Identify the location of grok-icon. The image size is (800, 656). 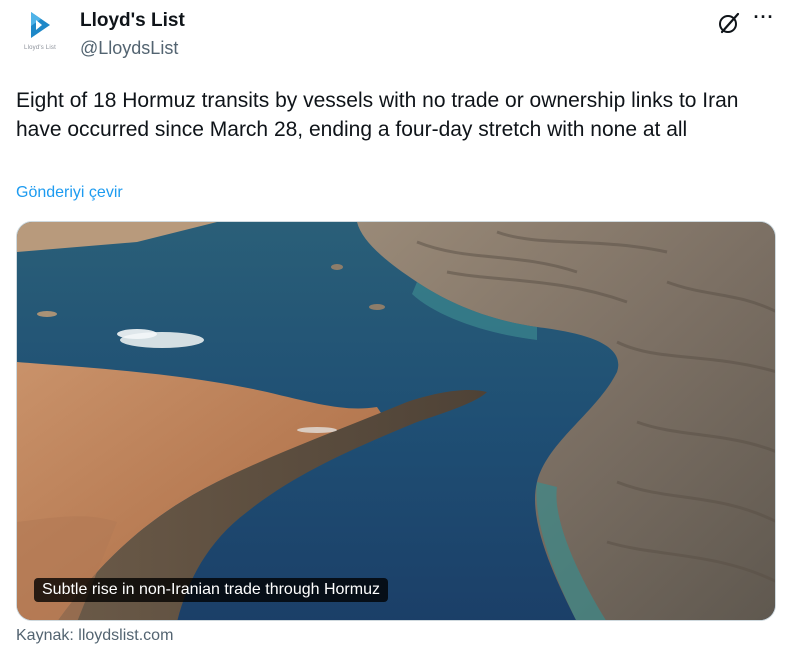
(729, 23).